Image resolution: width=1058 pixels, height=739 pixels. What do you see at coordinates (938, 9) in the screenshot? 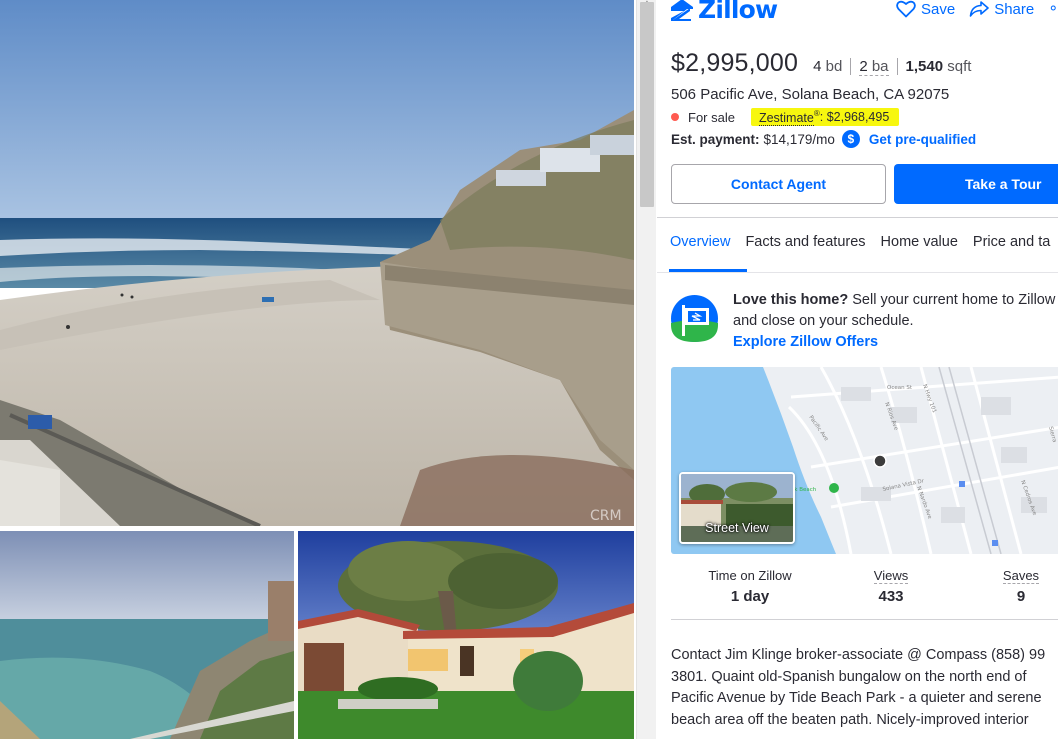
I see `save-label: Save` at bounding box center [938, 9].